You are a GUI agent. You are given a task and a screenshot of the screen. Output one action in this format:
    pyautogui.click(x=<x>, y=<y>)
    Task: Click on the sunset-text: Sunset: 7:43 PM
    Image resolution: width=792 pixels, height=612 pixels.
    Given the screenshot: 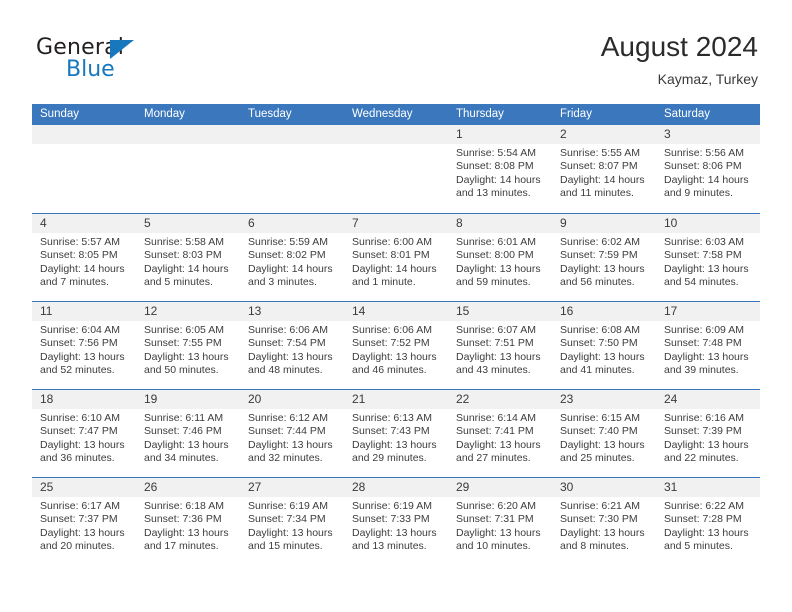 What is the action you would take?
    pyautogui.click(x=391, y=431)
    